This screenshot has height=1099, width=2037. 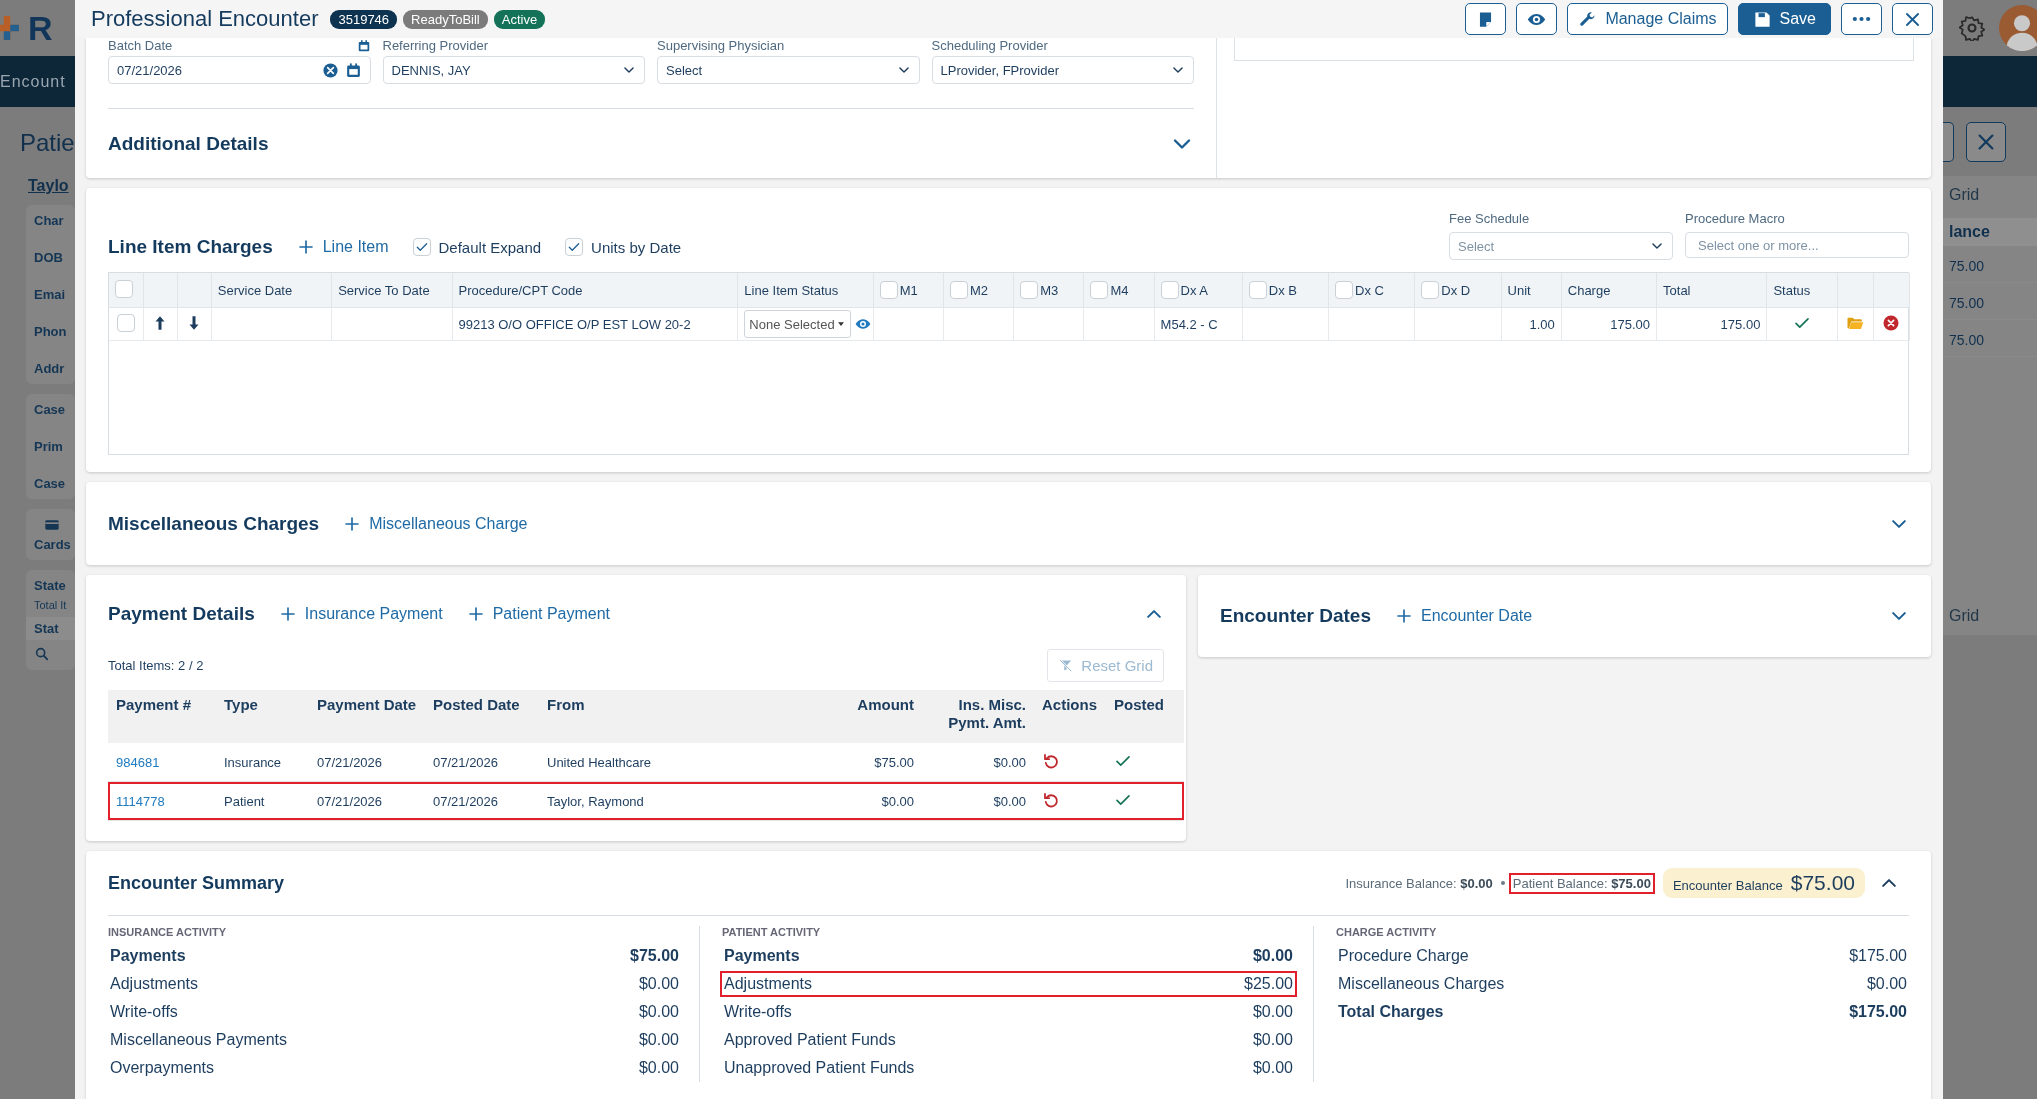 What do you see at coordinates (214, 523) in the screenshot?
I see `section-title: Miscellaneous Charges` at bounding box center [214, 523].